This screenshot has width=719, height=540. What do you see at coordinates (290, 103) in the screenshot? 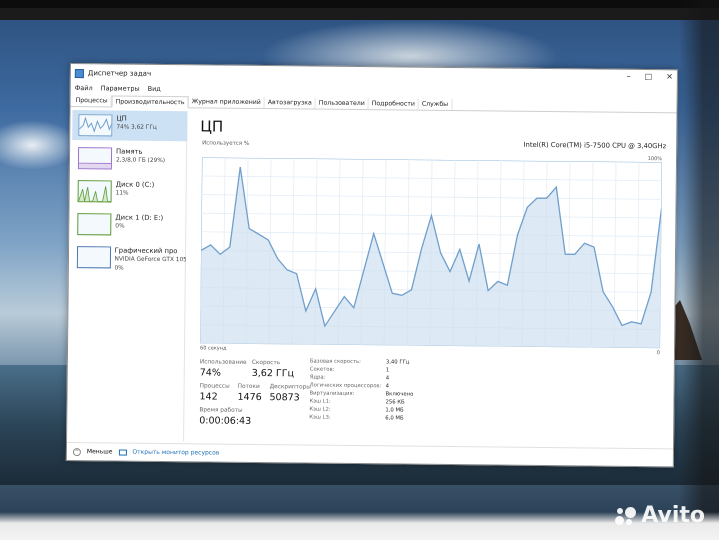
I see `tab-startup: Автозагрузка` at bounding box center [290, 103].